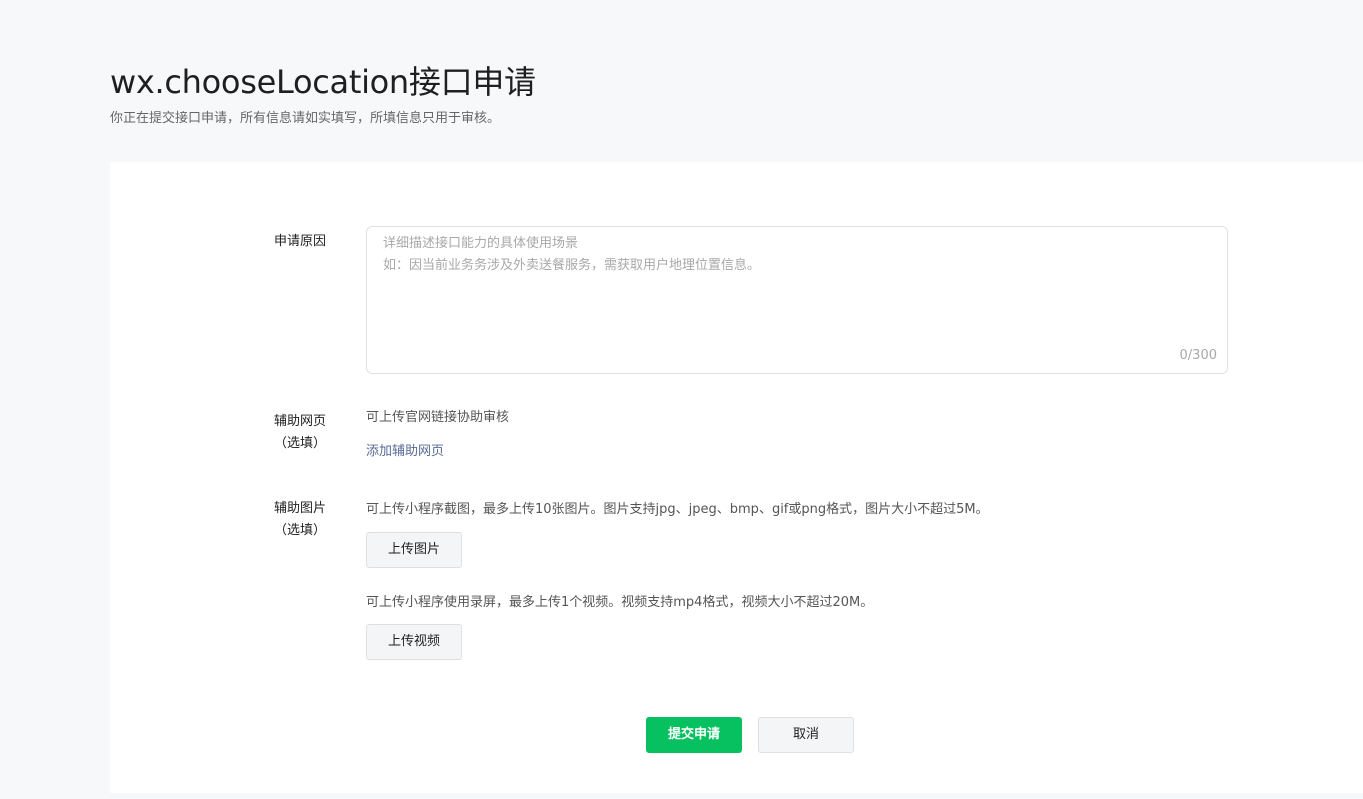  What do you see at coordinates (300, 520) in the screenshot?
I see `helper-image-label: 辅助图片 （选填）` at bounding box center [300, 520].